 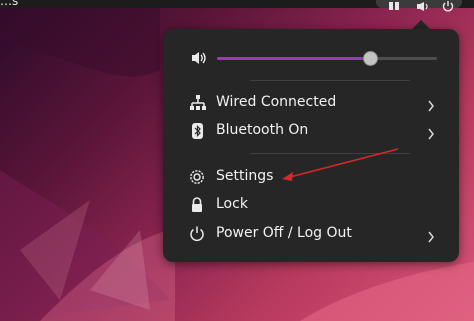 I want to click on volume-slider, so click(x=327, y=58).